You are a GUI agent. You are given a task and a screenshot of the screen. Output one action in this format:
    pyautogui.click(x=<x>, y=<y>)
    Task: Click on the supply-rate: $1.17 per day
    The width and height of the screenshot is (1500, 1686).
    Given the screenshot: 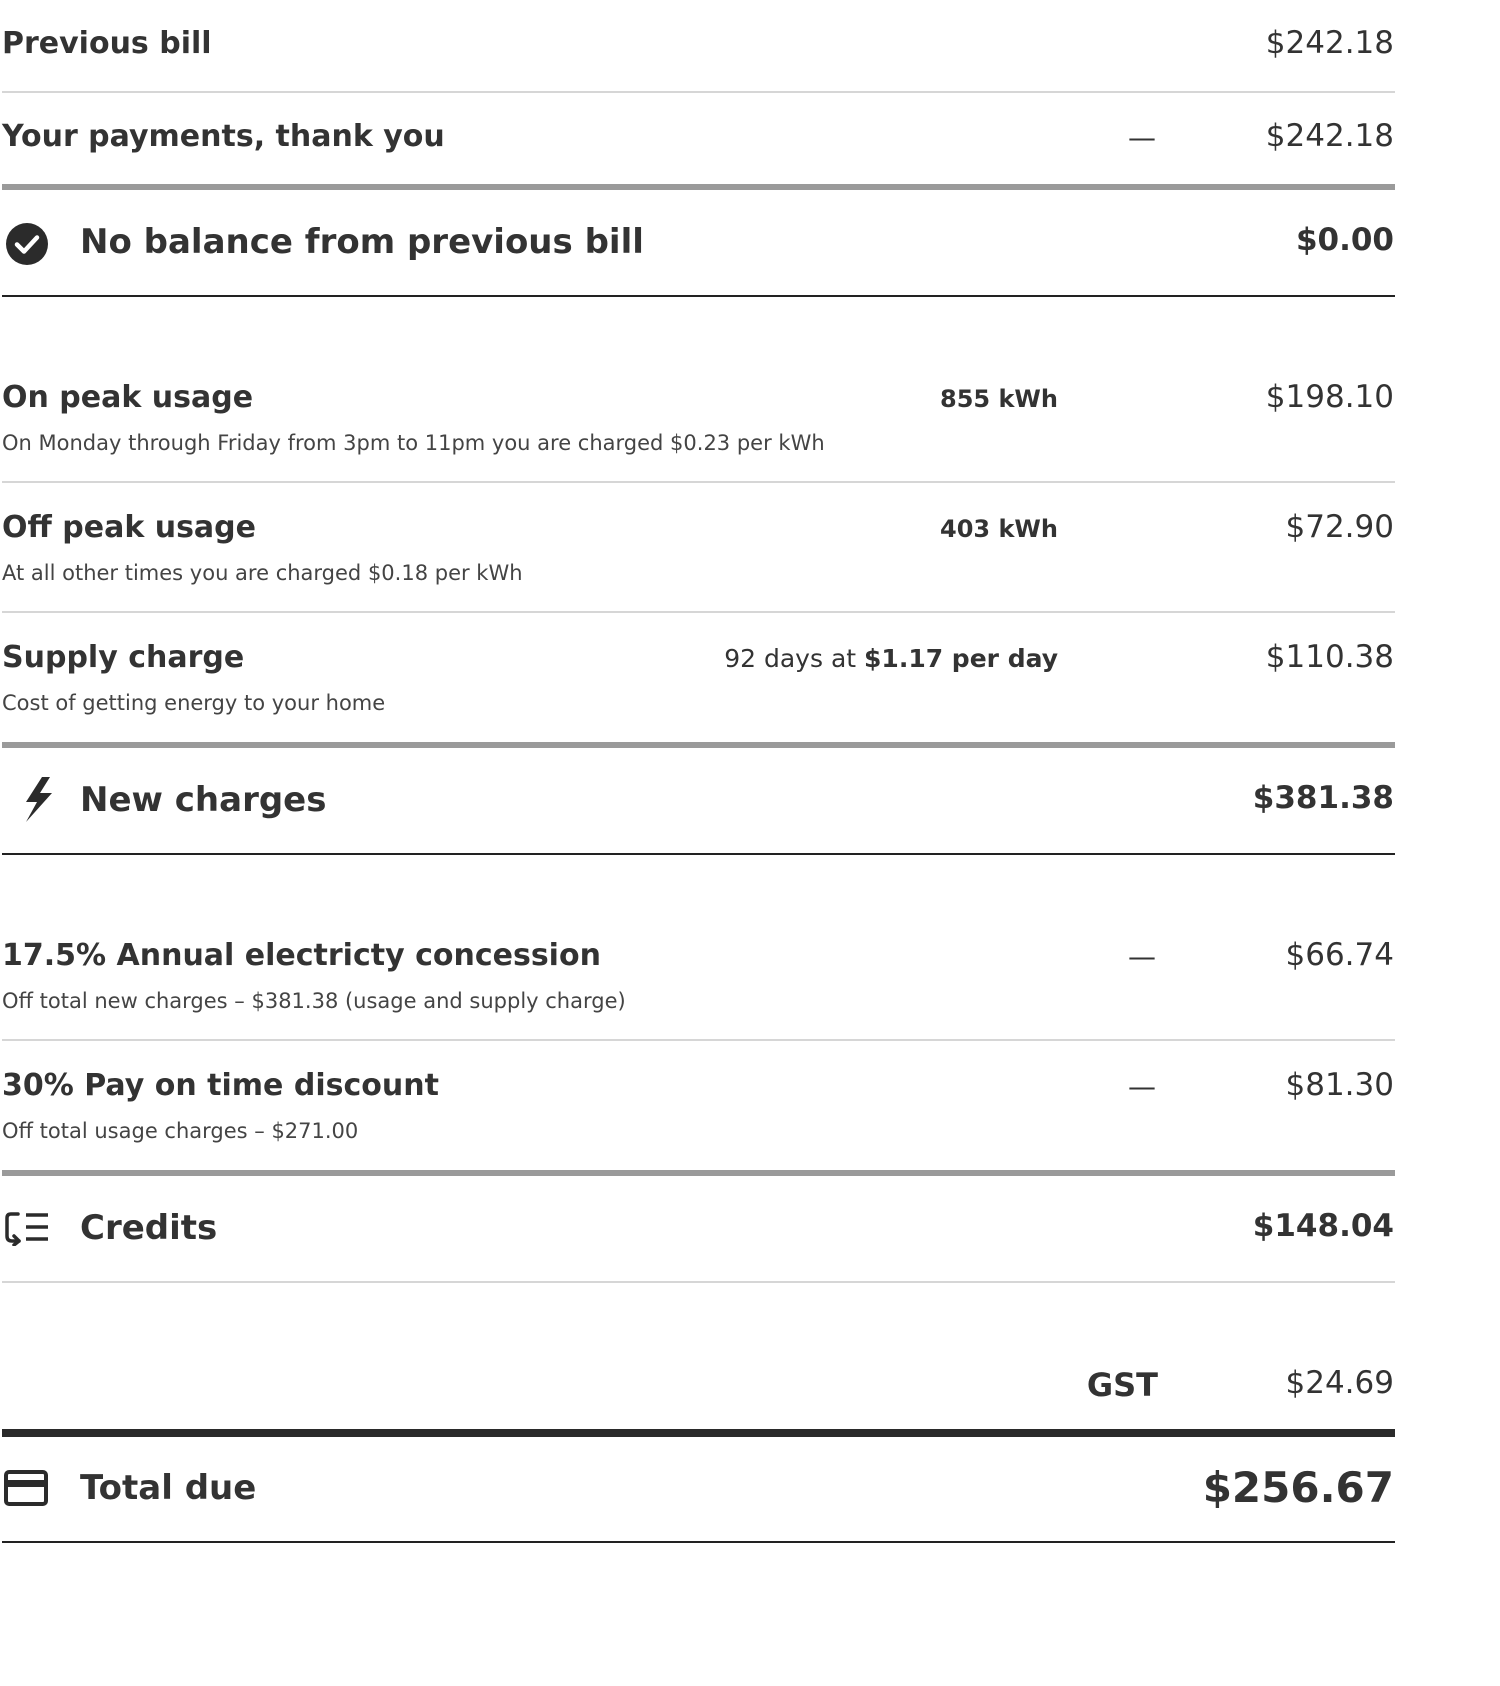 What is the action you would take?
    pyautogui.click(x=961, y=658)
    